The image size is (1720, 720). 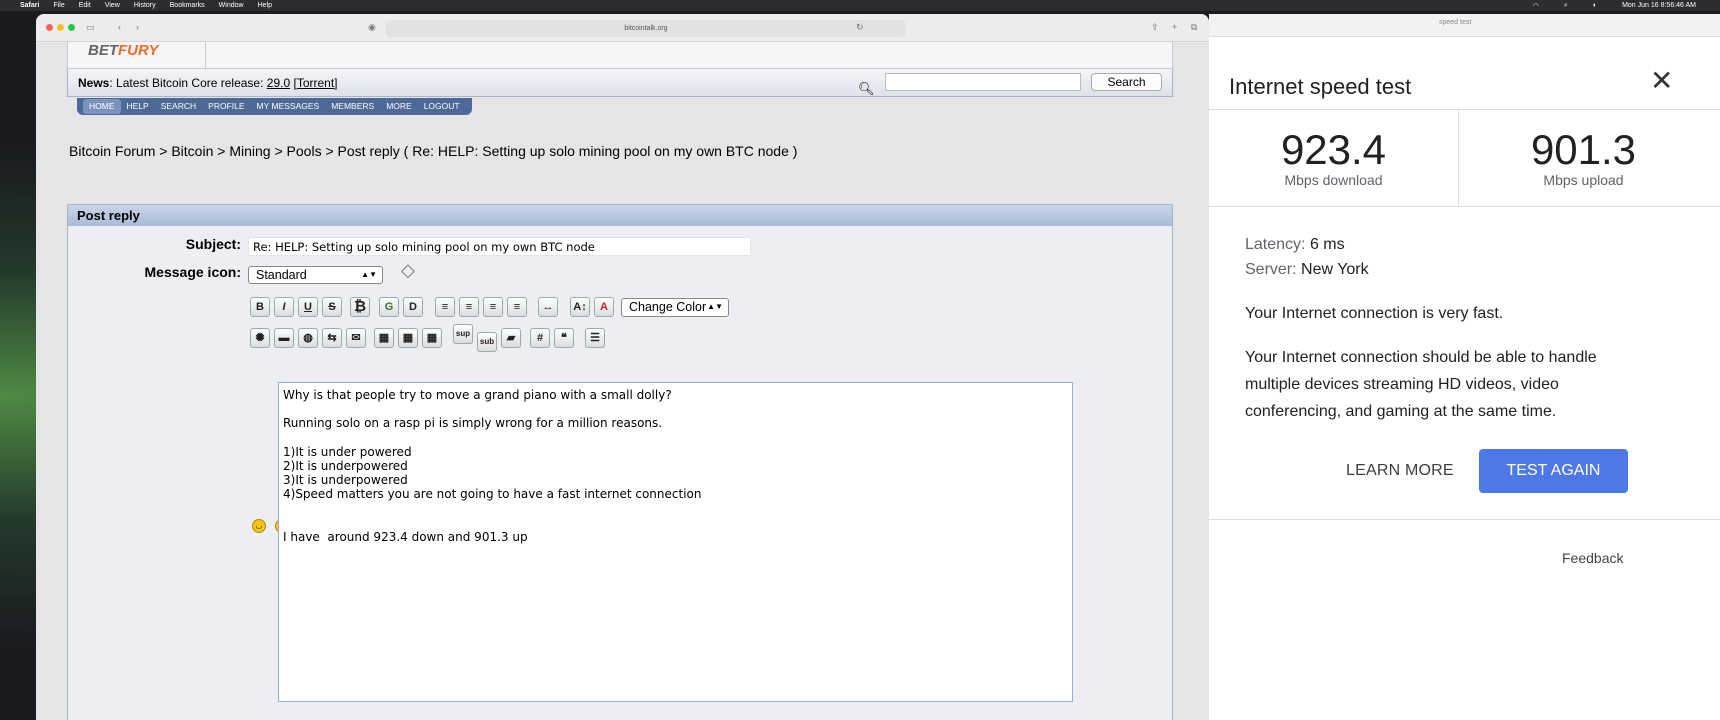 What do you see at coordinates (145, 5) in the screenshot?
I see `menu-history: History` at bounding box center [145, 5].